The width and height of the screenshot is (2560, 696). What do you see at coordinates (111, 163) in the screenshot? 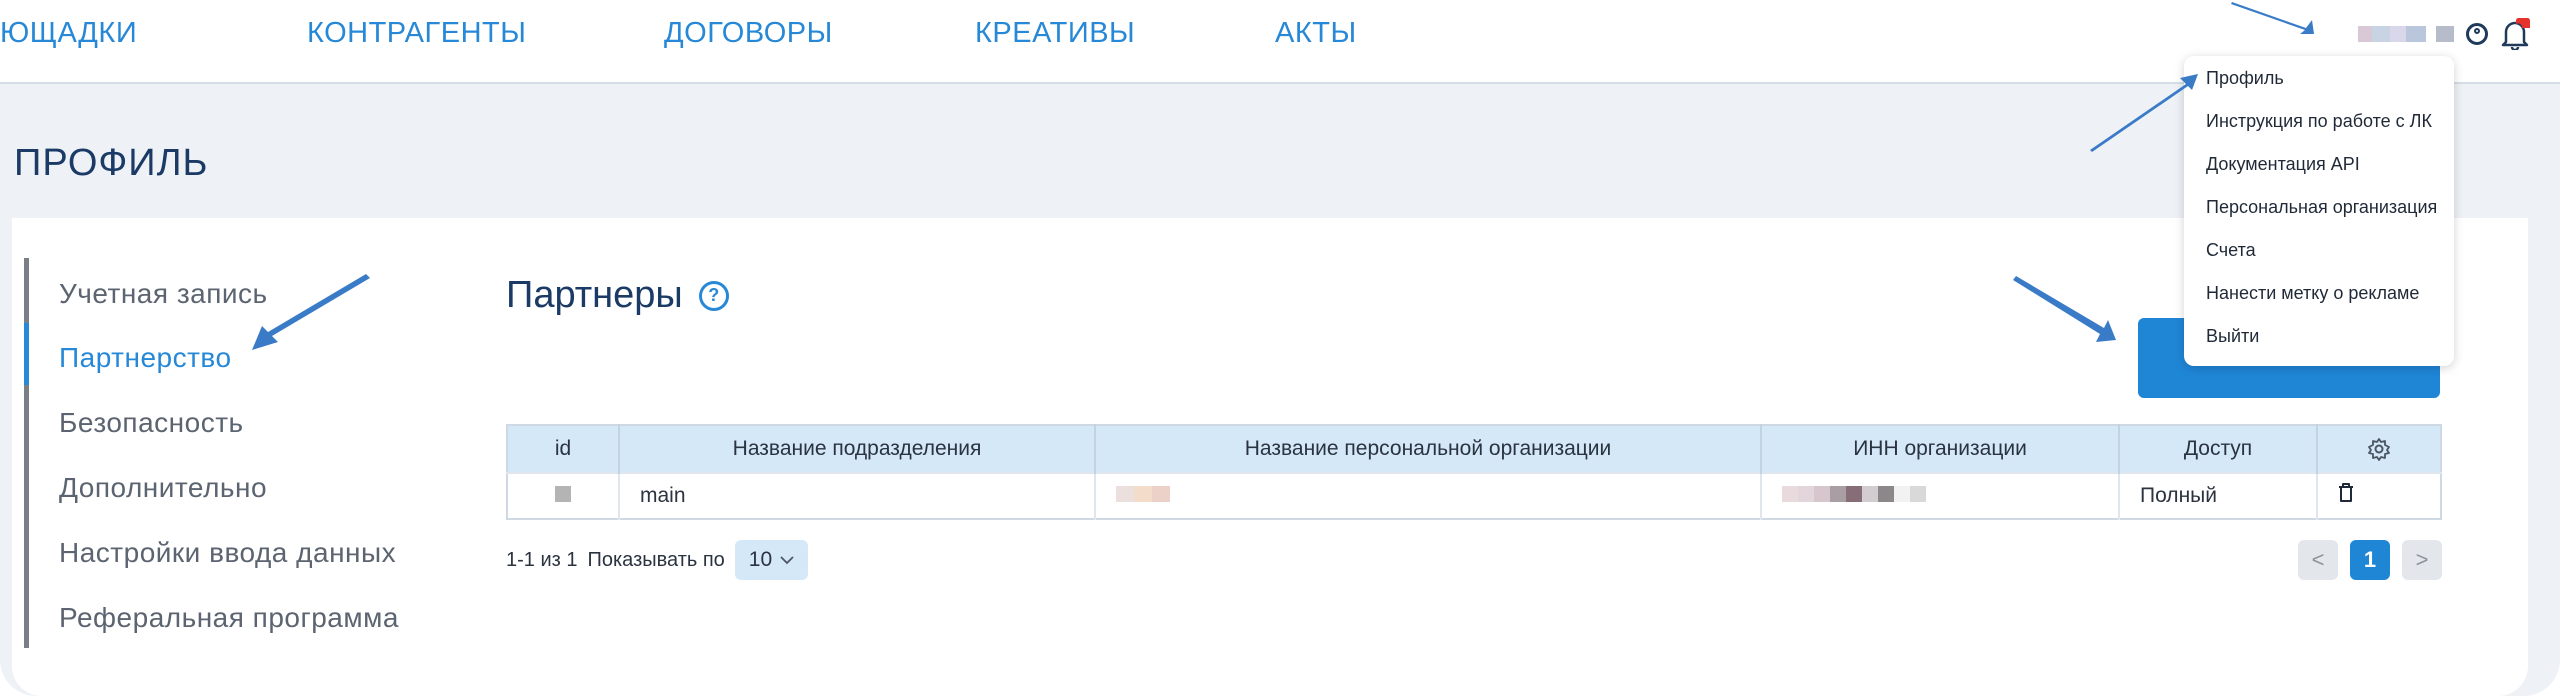
I see `page-title: ПРОФИЛЬ` at bounding box center [111, 163].